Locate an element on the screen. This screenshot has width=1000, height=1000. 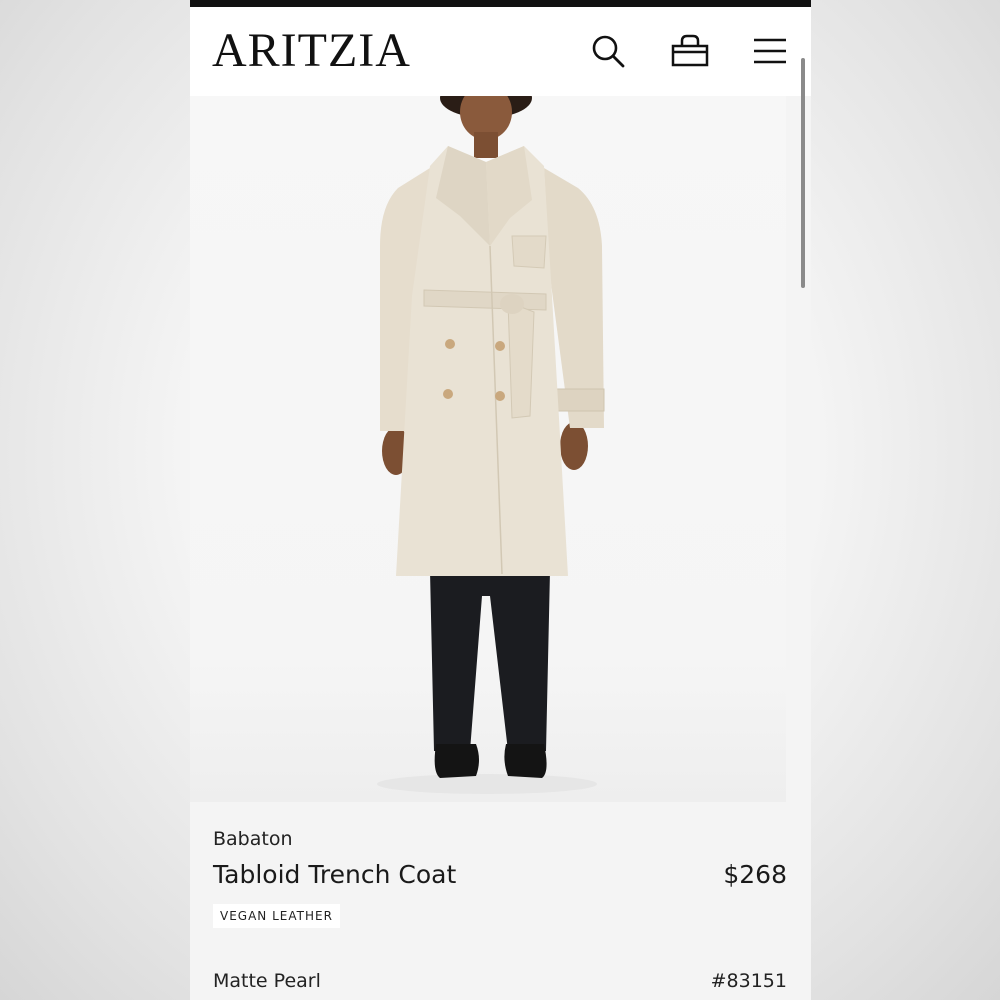
product-price: $268 is located at coordinates (755, 874).